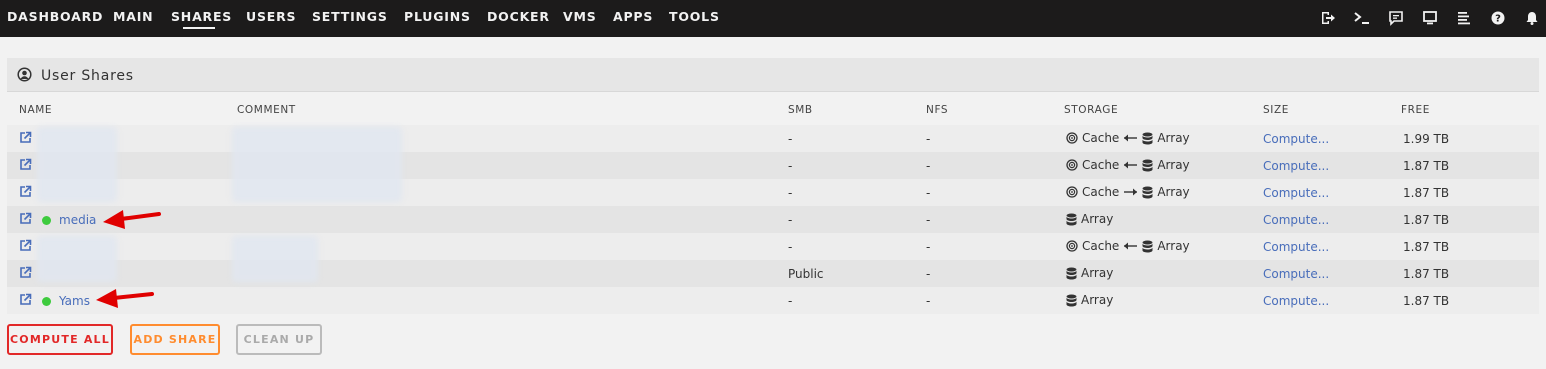 The width and height of the screenshot is (1546, 369). I want to click on terminal-icon, so click(1362, 18).